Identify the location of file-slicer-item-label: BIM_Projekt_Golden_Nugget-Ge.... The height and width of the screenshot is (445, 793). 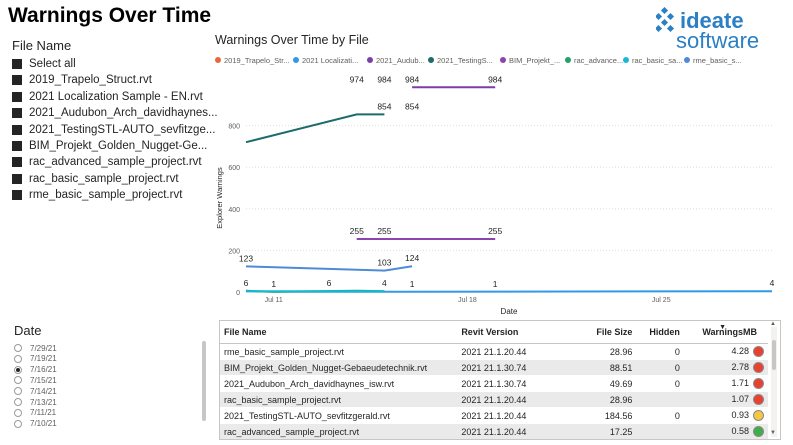
(118, 146).